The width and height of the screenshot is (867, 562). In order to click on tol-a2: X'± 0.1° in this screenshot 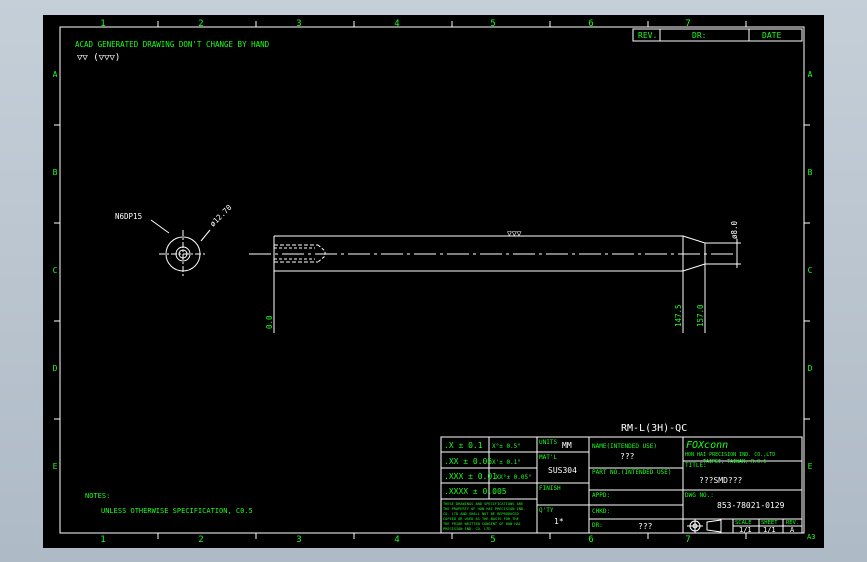, I will do `click(506, 462)`.